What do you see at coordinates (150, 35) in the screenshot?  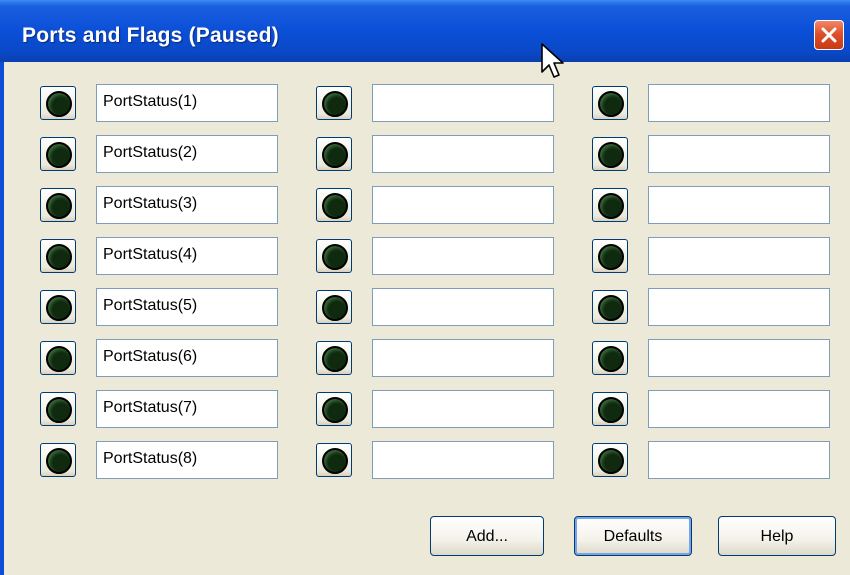 I see `window-title: Ports and Flags (Paused)` at bounding box center [150, 35].